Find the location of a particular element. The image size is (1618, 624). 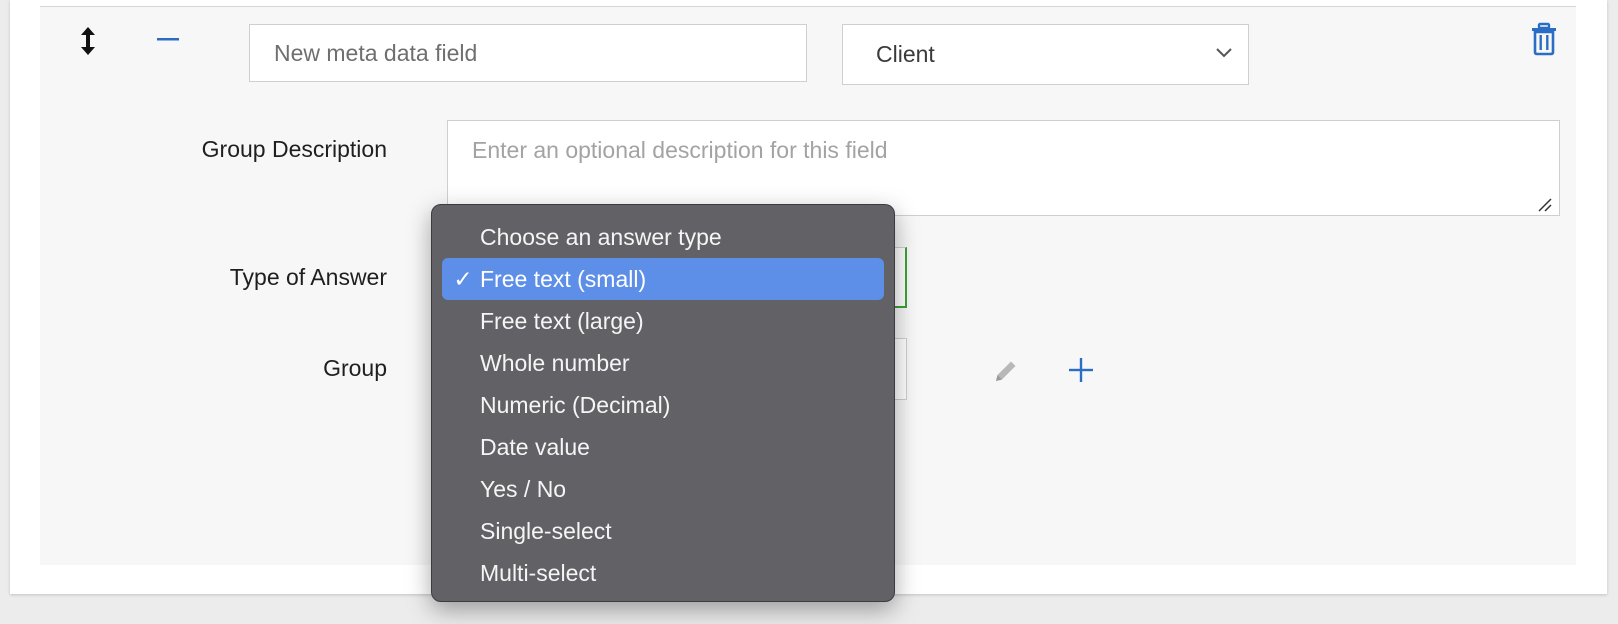

delete-field-trash-icon is located at coordinates (1544, 39).